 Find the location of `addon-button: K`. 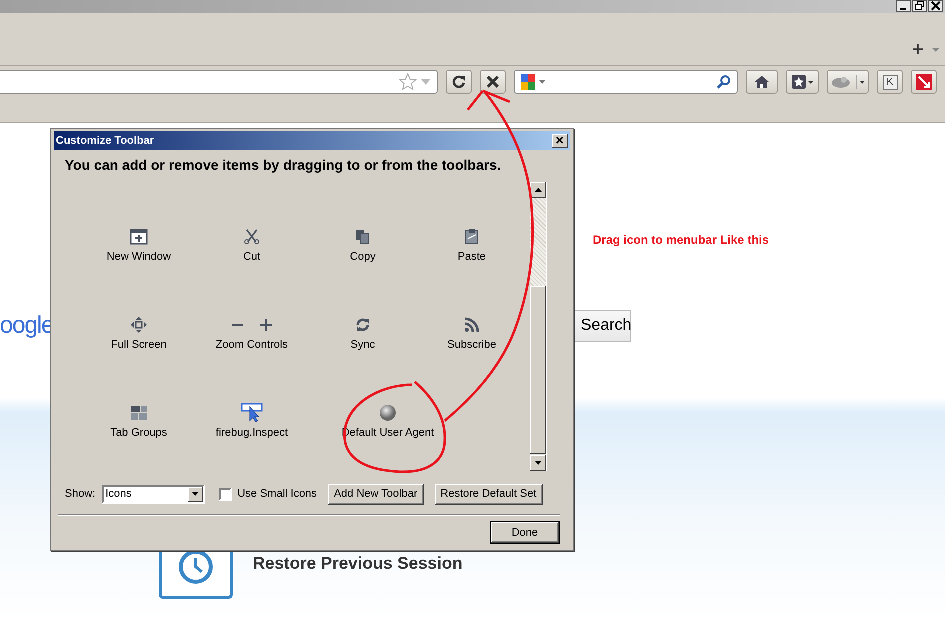

addon-button: K is located at coordinates (890, 82).